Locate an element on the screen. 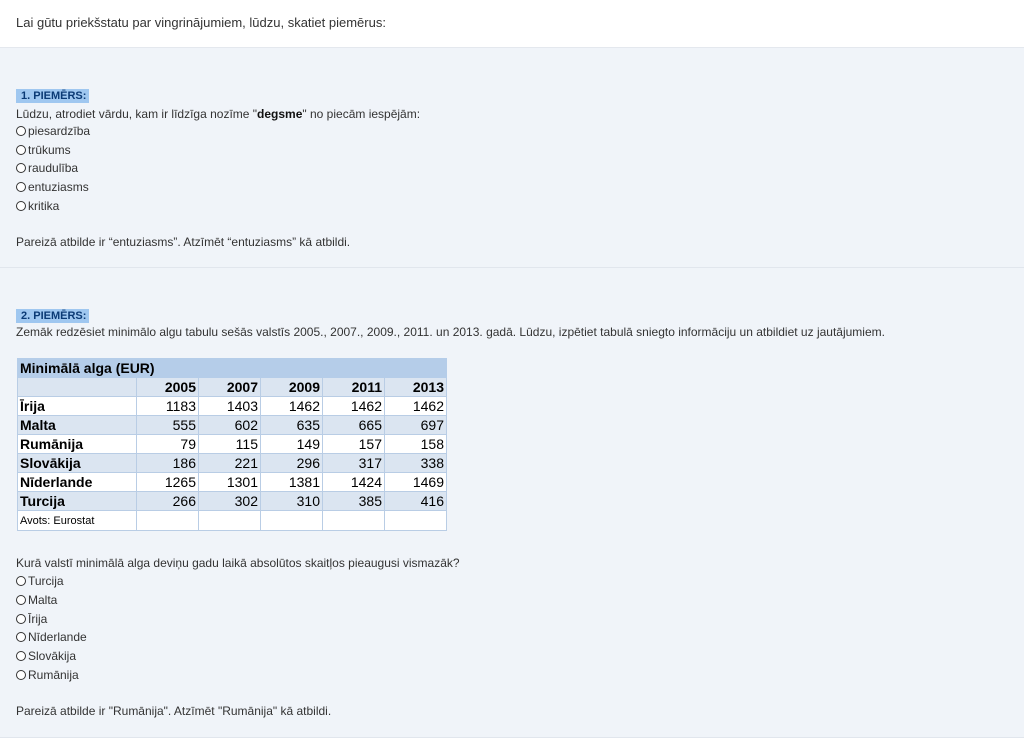 The image size is (1024, 741). value-cell: 665 is located at coordinates (353, 425).